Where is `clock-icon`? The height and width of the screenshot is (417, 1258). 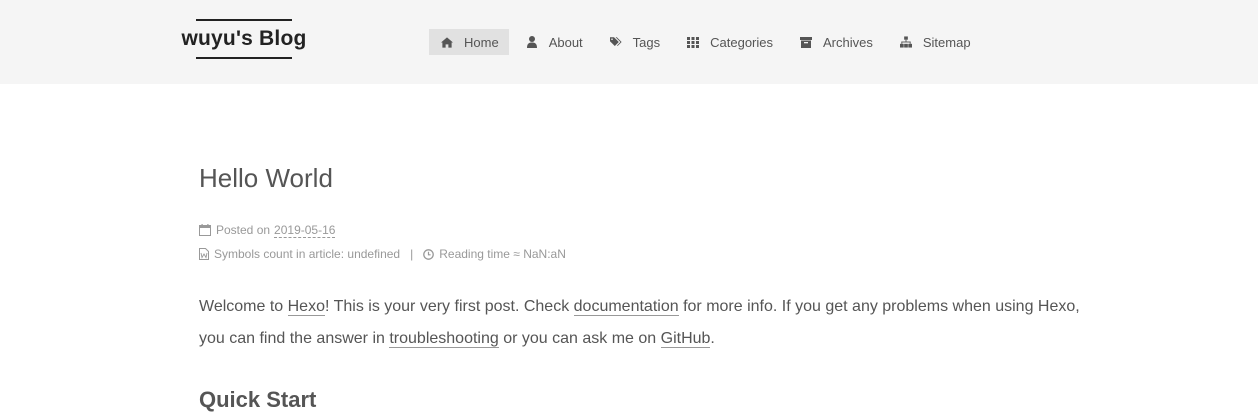
clock-icon is located at coordinates (429, 254).